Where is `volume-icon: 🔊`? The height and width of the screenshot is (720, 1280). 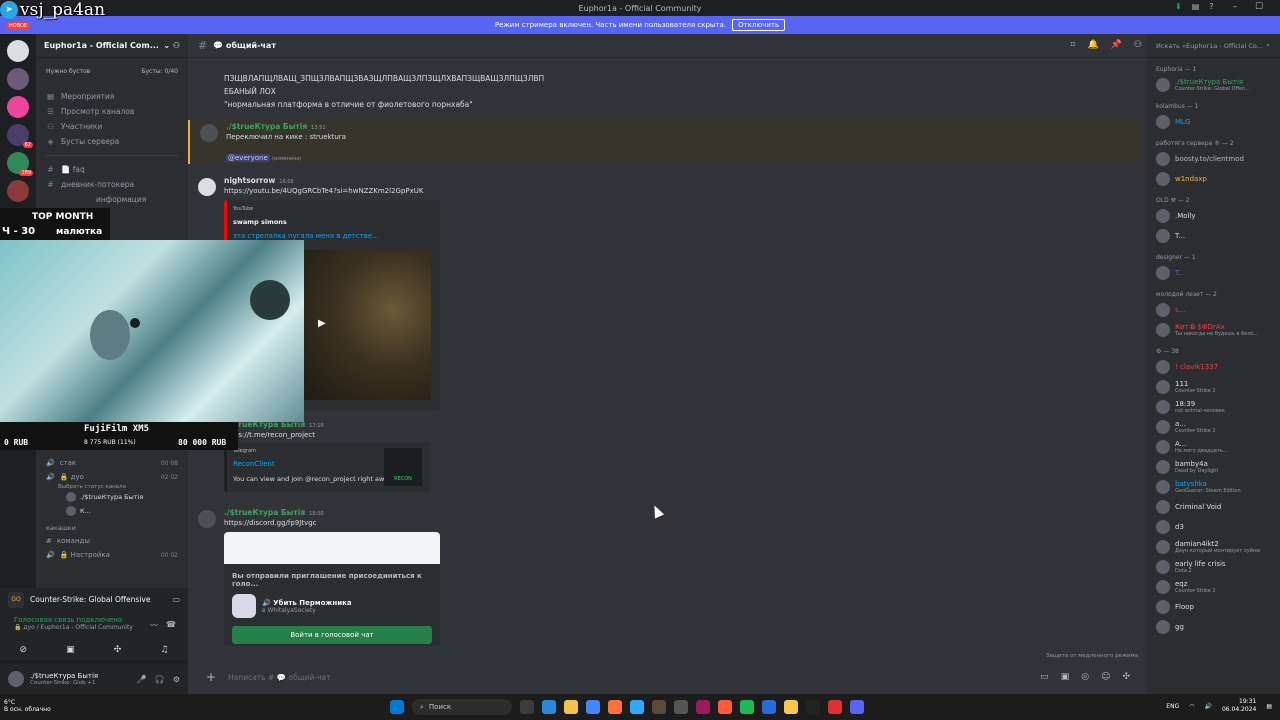 volume-icon: 🔊 is located at coordinates (1207, 706).